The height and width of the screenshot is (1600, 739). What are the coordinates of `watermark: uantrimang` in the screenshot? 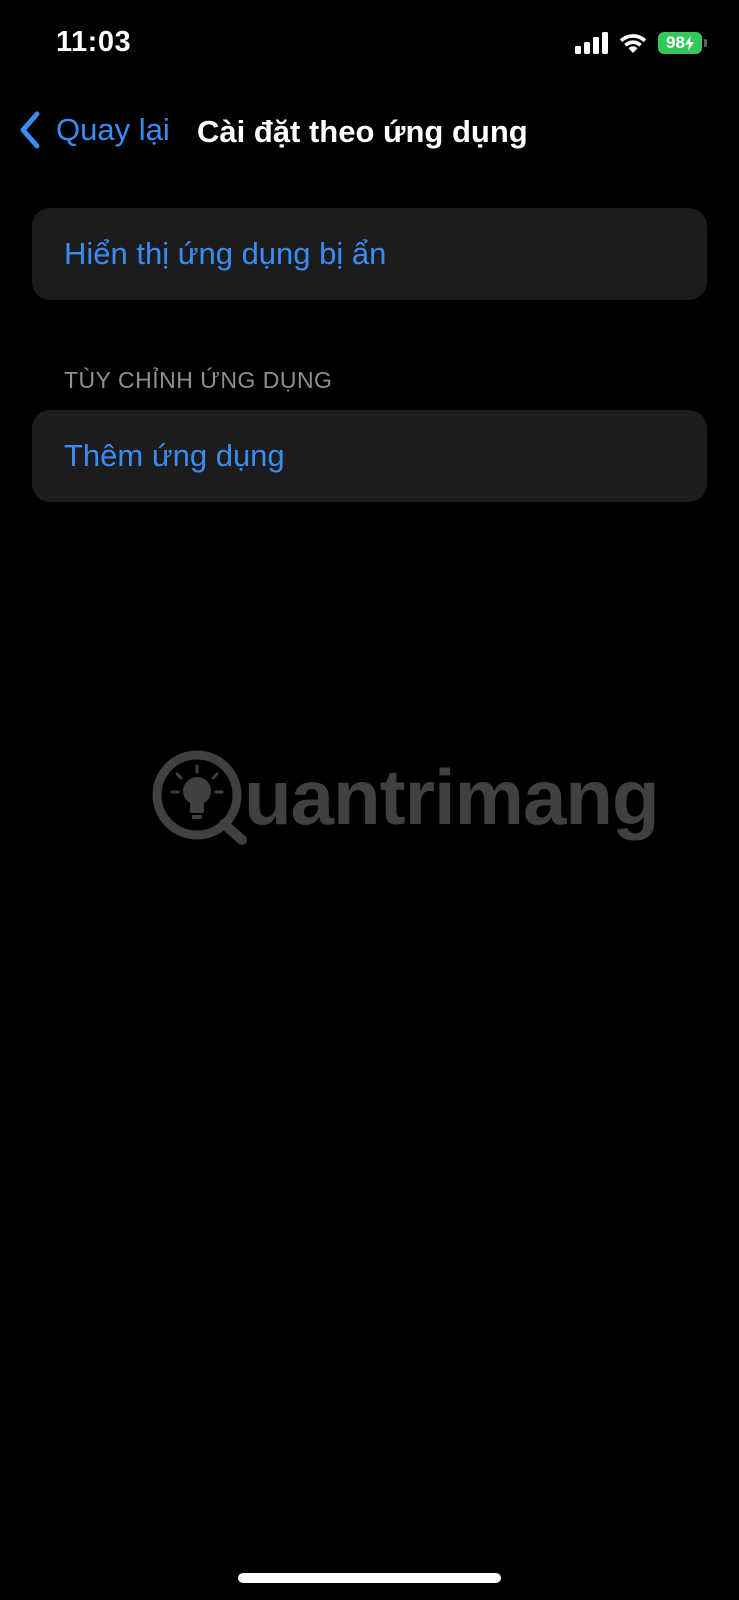 It's located at (405, 797).